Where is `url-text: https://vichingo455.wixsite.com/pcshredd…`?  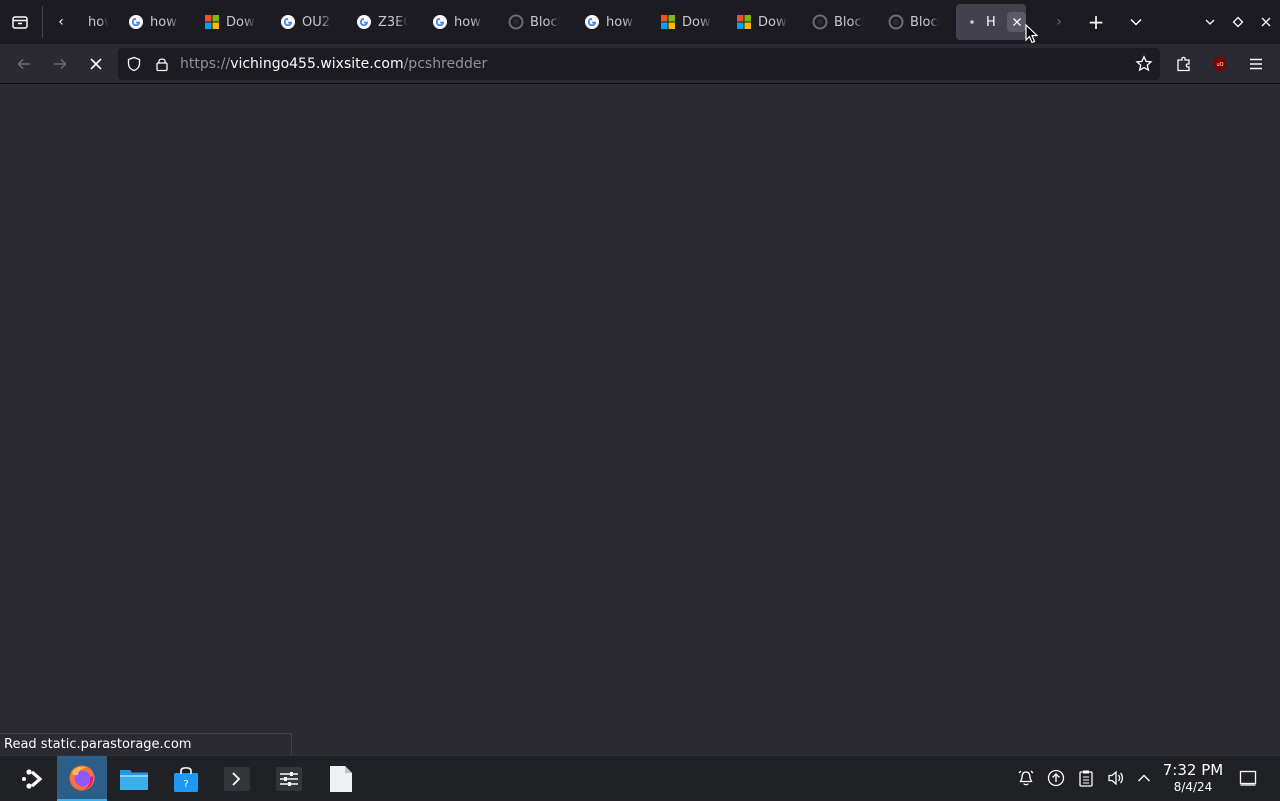 url-text: https://vichingo455.wixsite.com/pcshredd… is located at coordinates (333, 64).